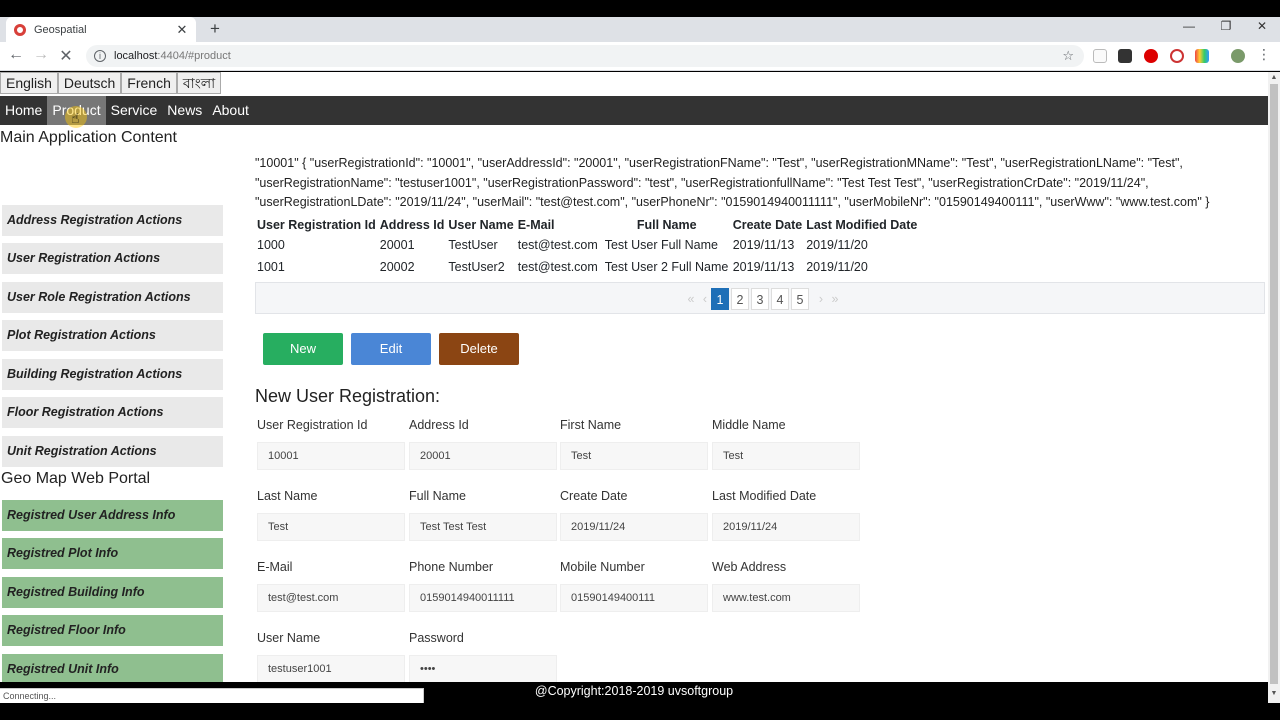 Image resolution: width=1280 pixels, height=720 pixels. I want to click on tab-close-icon: ✕, so click(182, 30).